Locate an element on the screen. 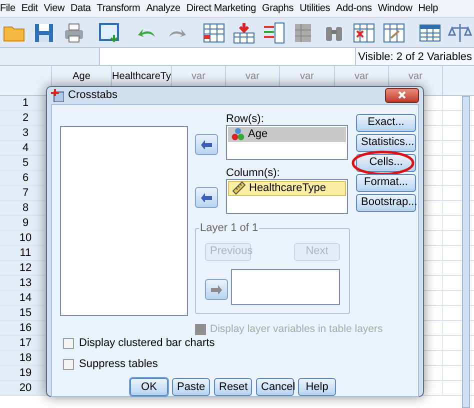 This screenshot has width=474, height=408. menu-item: Edit is located at coordinates (29, 8).